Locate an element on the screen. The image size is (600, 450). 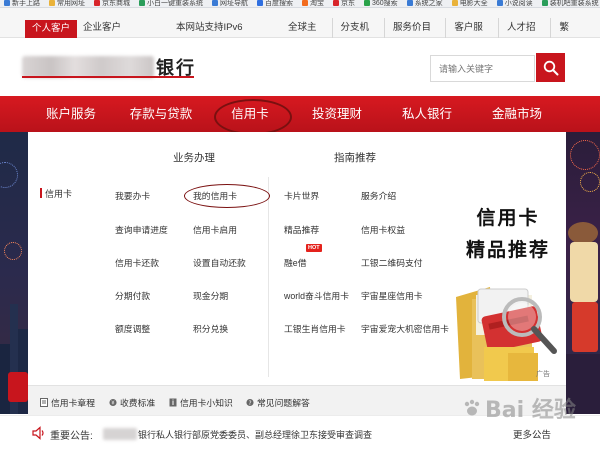
top-link-price-list: 服务价目表 is located at coordinates (414, 35).